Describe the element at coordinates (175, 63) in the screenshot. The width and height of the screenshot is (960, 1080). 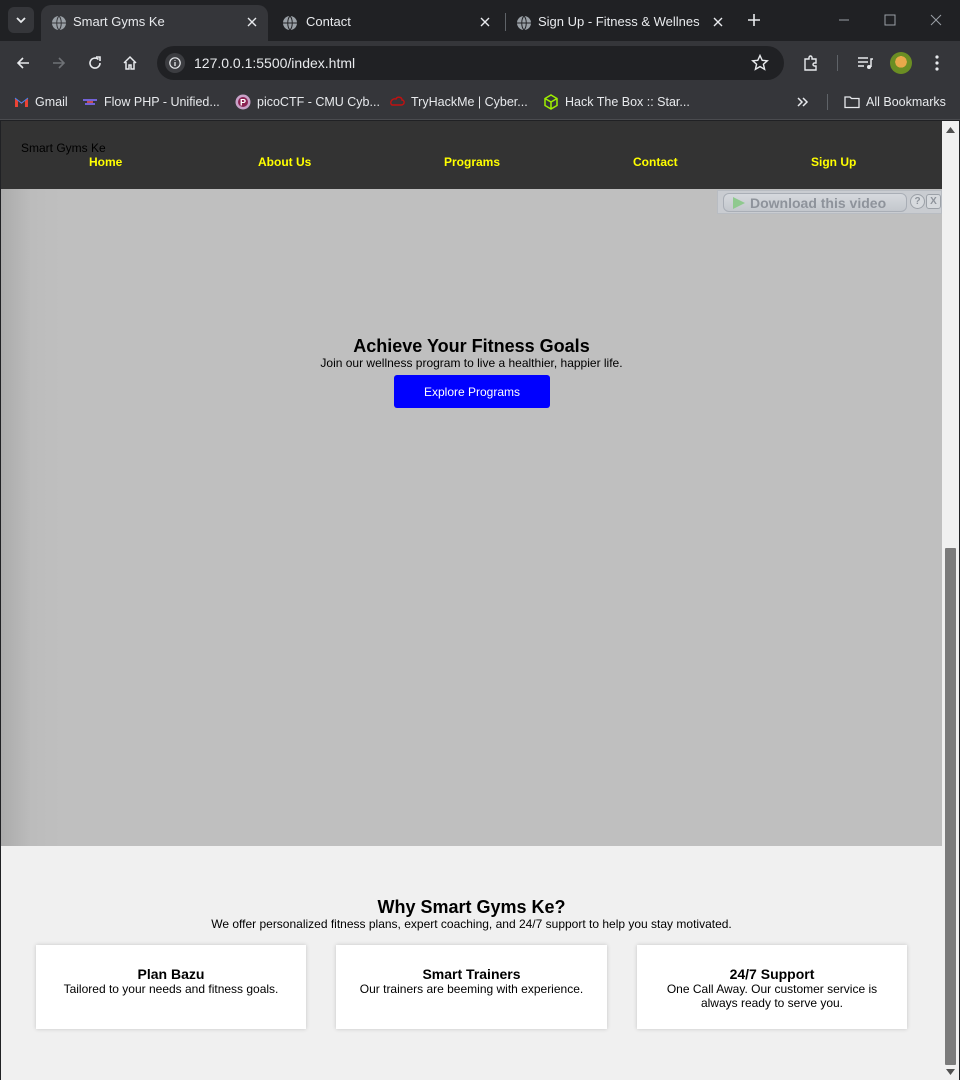
I see `site-info-icon` at that location.